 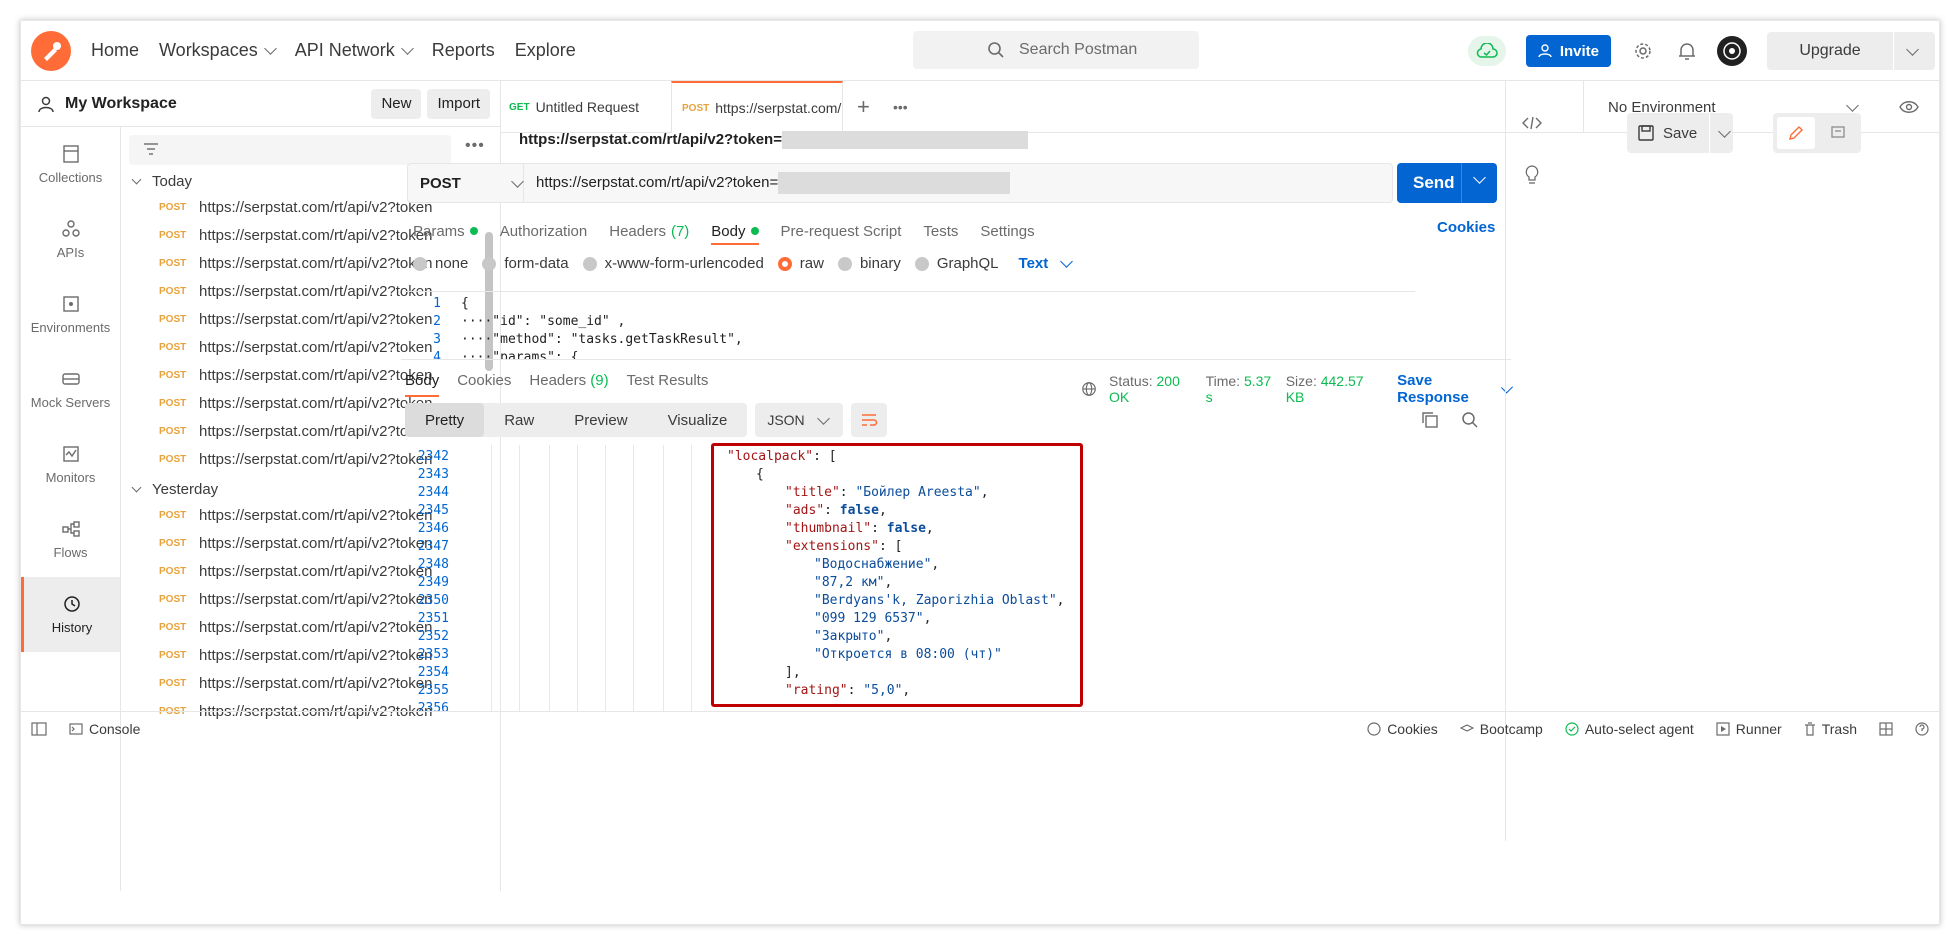 What do you see at coordinates (773, 183) in the screenshot?
I see `url-input: https://serpstat.com/rt/api/v2?token=` at bounding box center [773, 183].